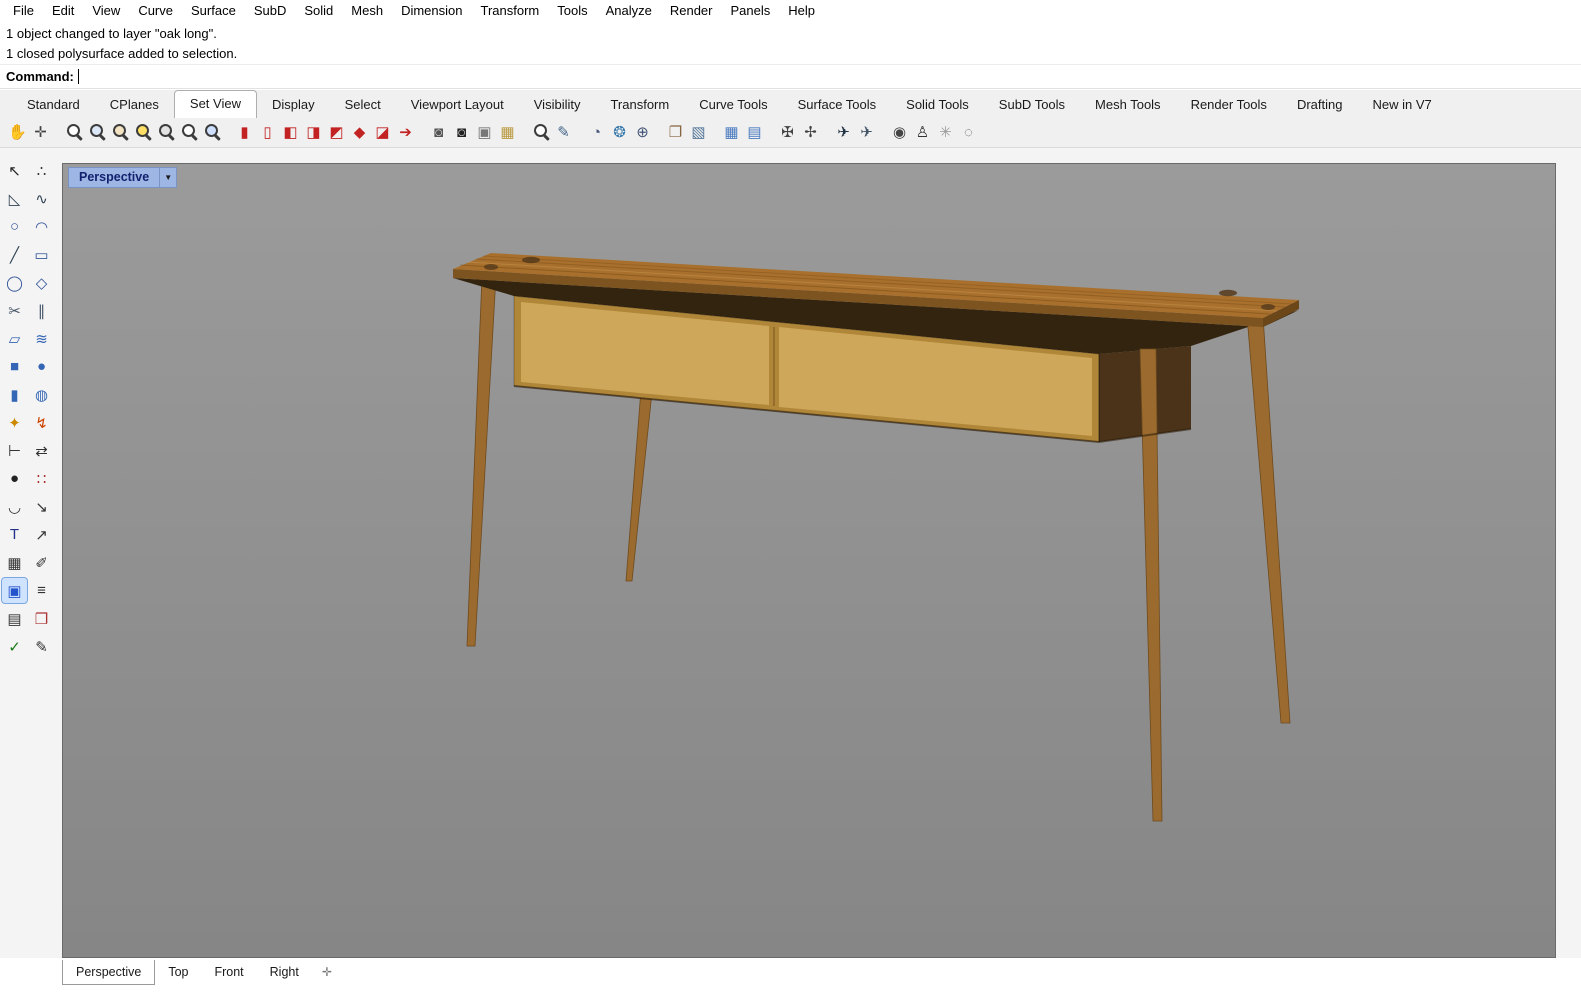 This screenshot has height=996, width=1581. What do you see at coordinates (41, 170) in the screenshot?
I see `point-icon: ∴` at bounding box center [41, 170].